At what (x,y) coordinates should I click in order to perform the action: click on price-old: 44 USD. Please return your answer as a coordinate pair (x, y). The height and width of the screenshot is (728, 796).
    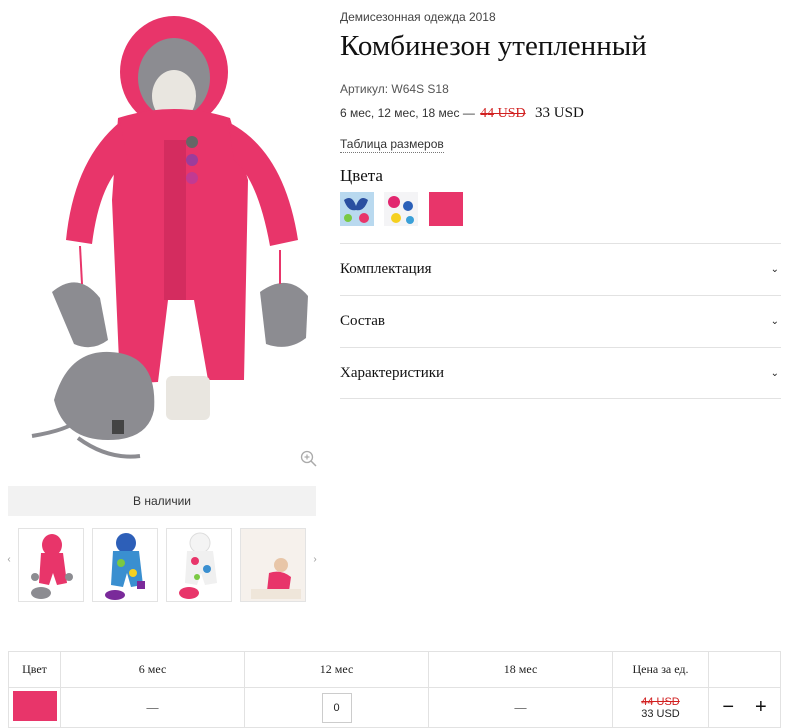
    Looking at the image, I should click on (503, 113).